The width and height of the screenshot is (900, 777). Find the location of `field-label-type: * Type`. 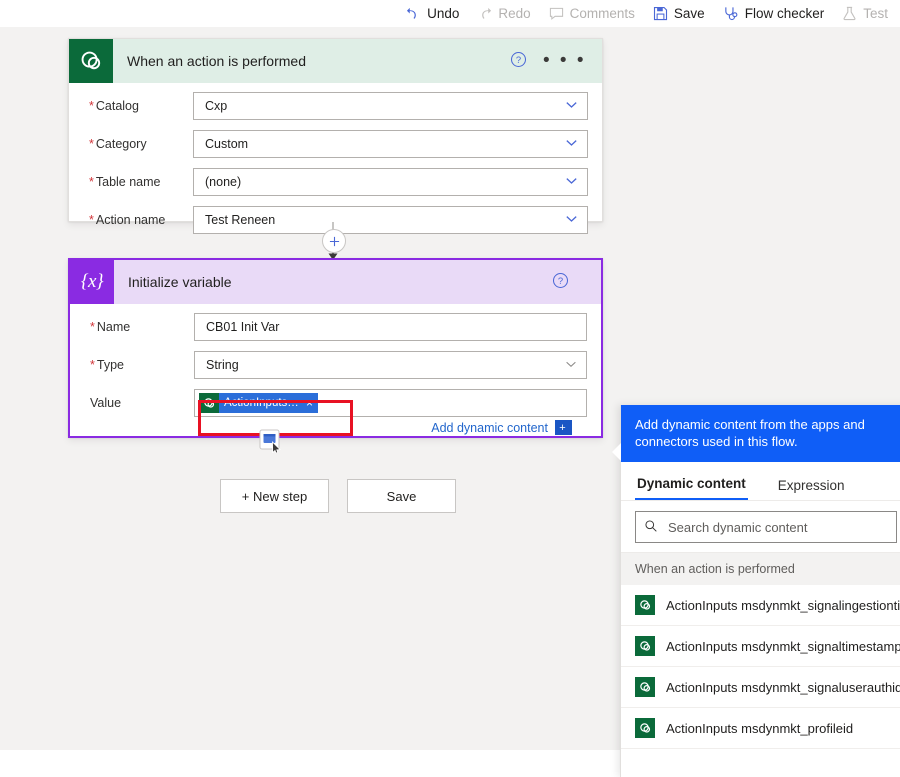

field-label-type: * Type is located at coordinates (107, 365).